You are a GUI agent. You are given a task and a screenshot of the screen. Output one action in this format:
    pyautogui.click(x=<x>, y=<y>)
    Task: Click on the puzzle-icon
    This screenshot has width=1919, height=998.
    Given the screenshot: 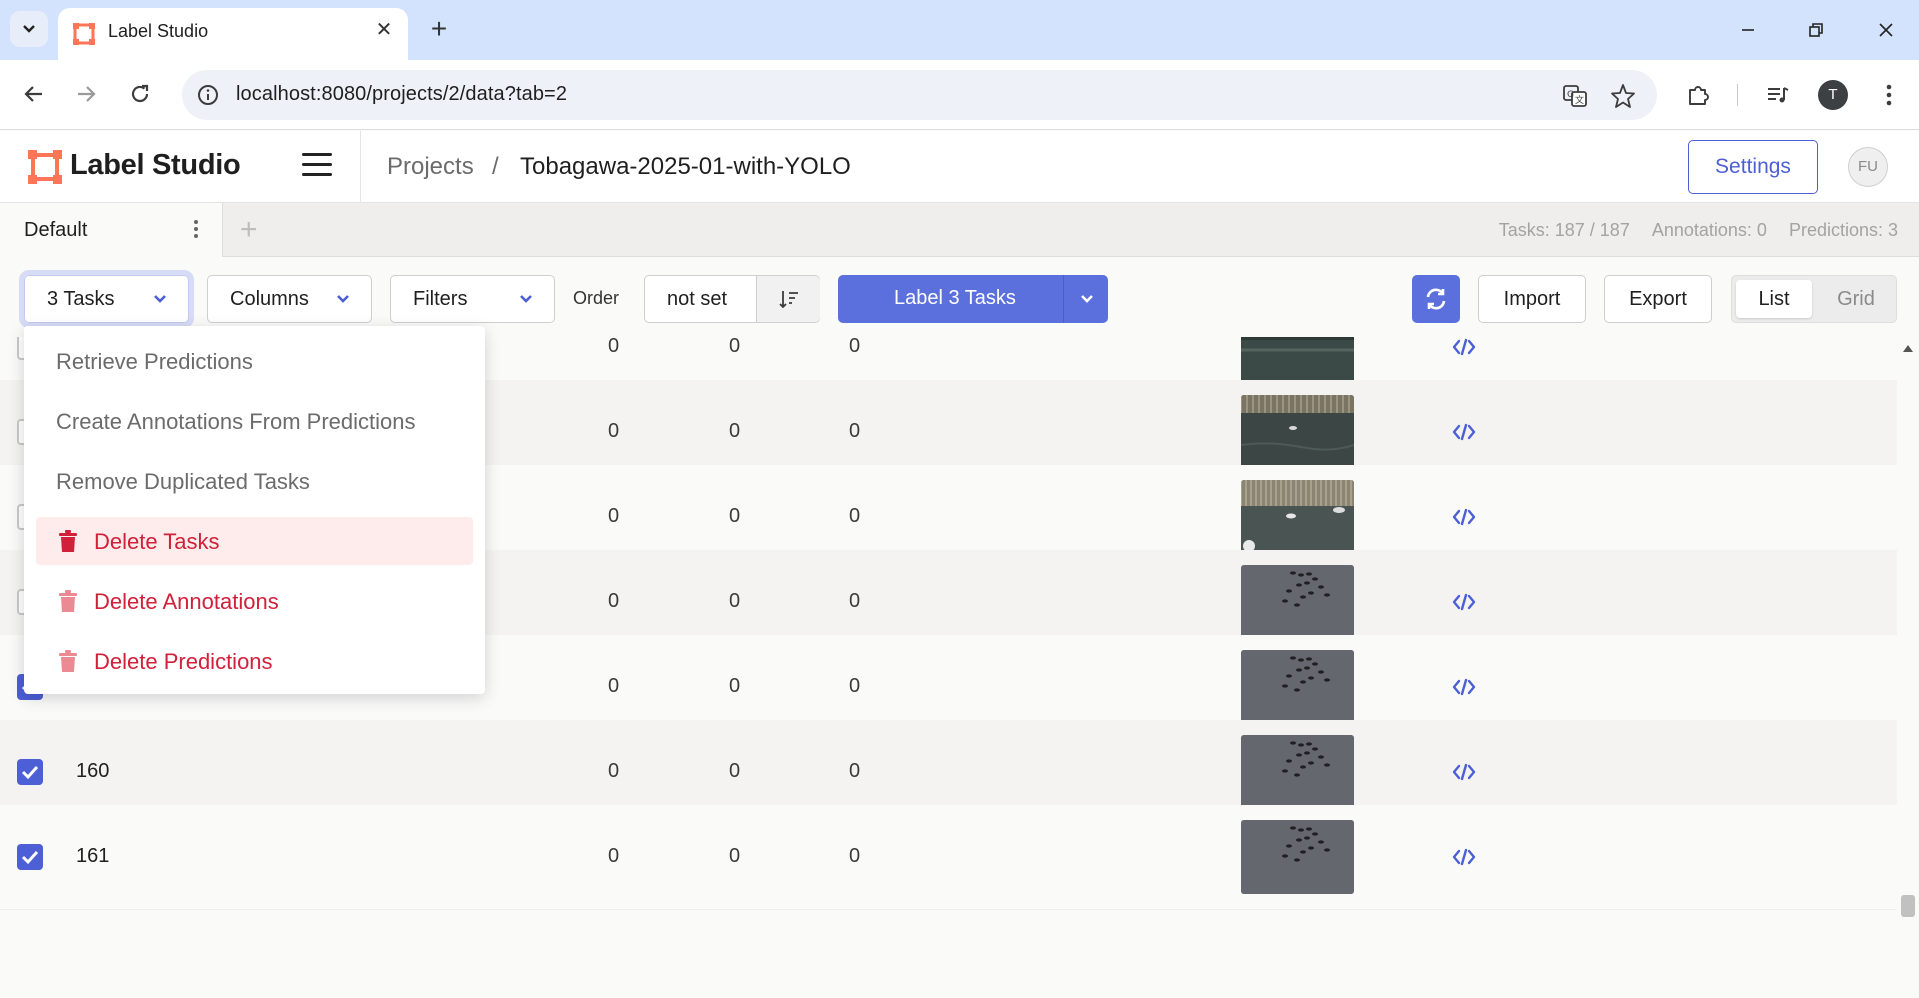 What is the action you would take?
    pyautogui.click(x=1699, y=95)
    